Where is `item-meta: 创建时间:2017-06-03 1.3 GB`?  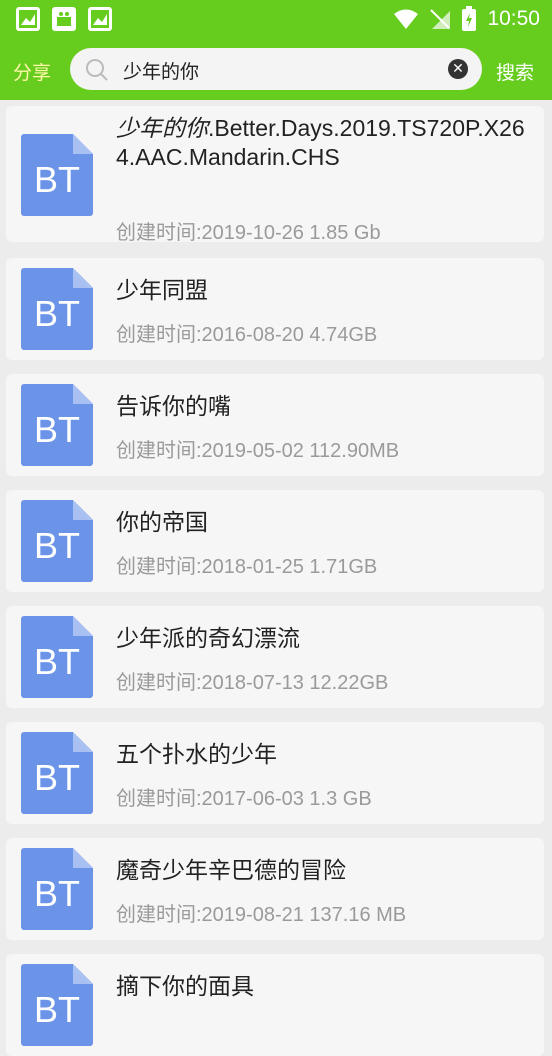
item-meta: 创建时间:2017-06-03 1.3 GB is located at coordinates (244, 799).